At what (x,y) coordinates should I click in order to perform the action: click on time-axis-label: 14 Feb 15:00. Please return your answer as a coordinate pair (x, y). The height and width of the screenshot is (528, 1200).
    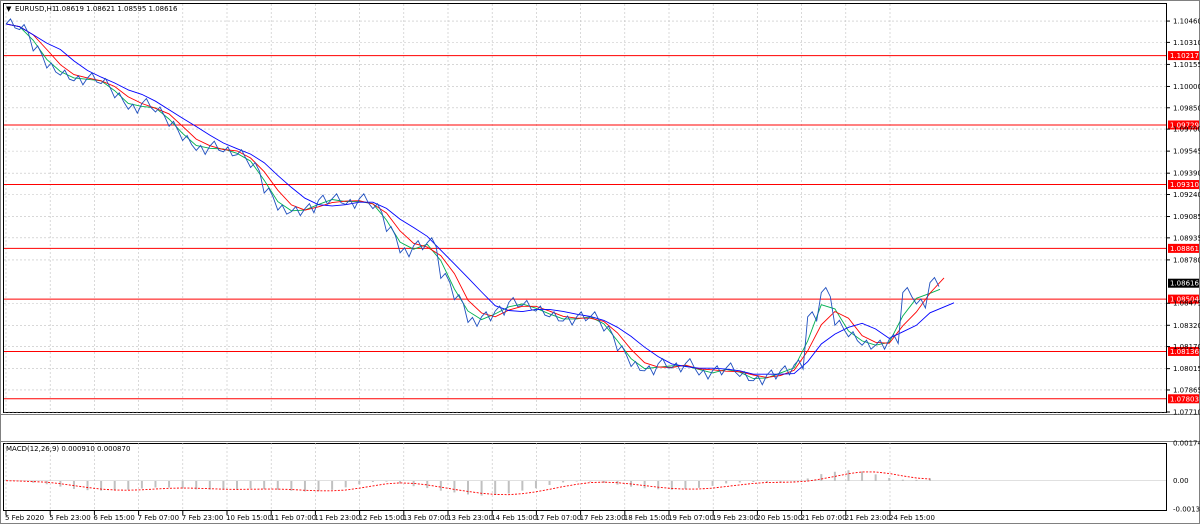
    Looking at the image, I should click on (514, 518).